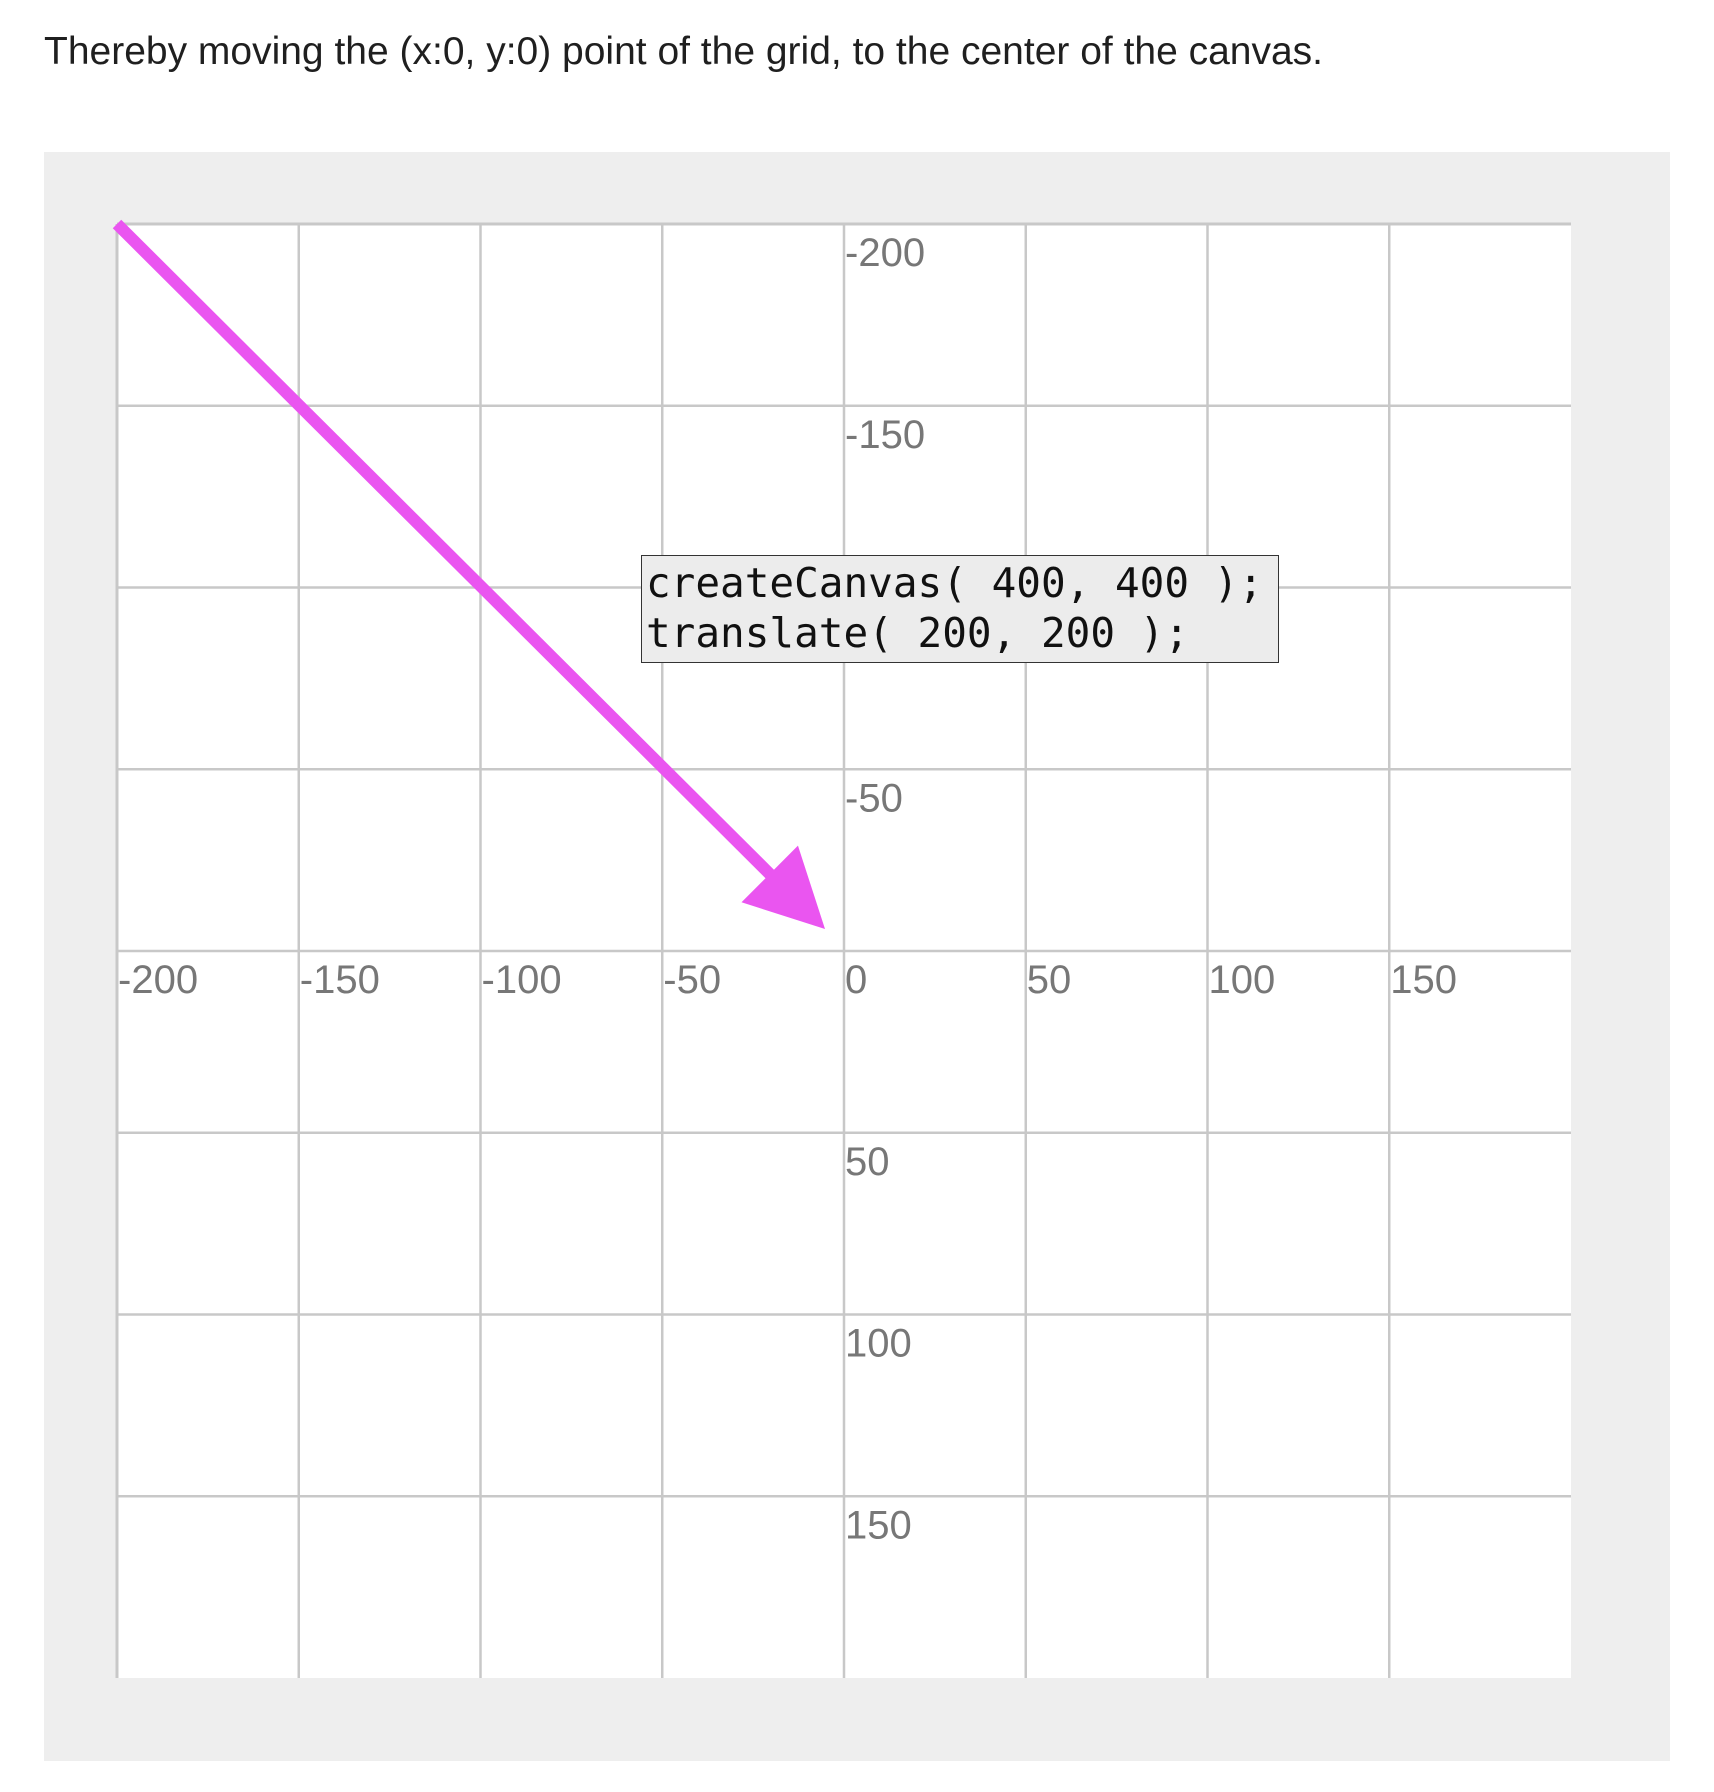 Image resolution: width=1714 pixels, height=1792 pixels. I want to click on y-tick-label: 150, so click(878, 1525).